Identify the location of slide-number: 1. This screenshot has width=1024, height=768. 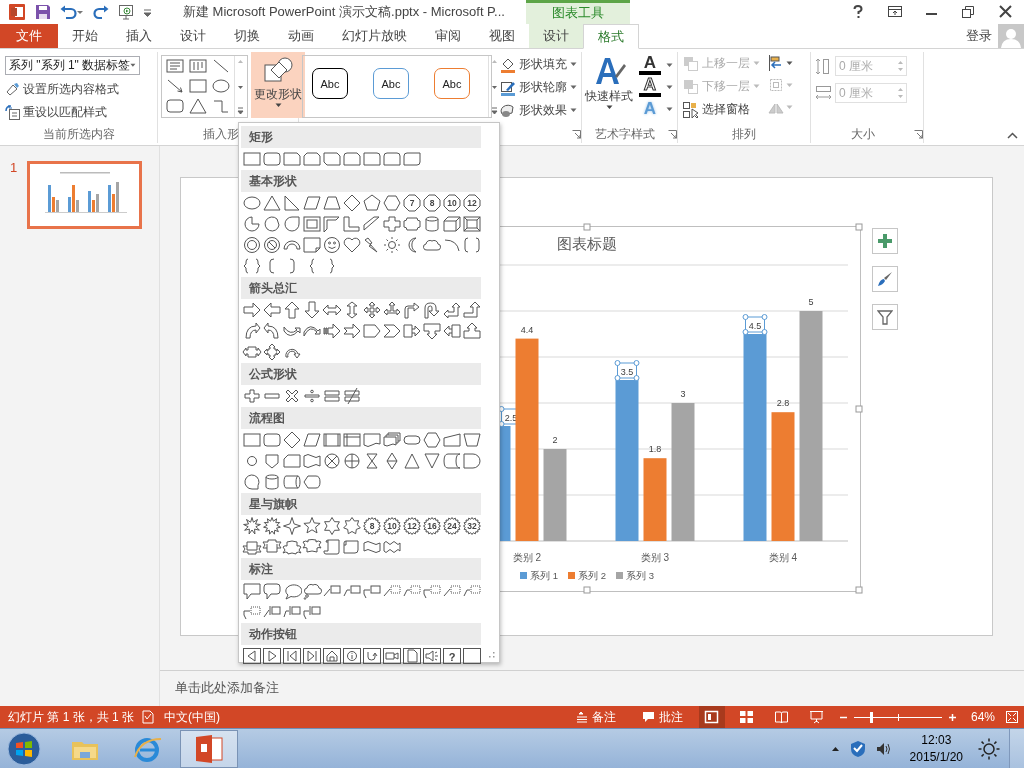
(13, 168).